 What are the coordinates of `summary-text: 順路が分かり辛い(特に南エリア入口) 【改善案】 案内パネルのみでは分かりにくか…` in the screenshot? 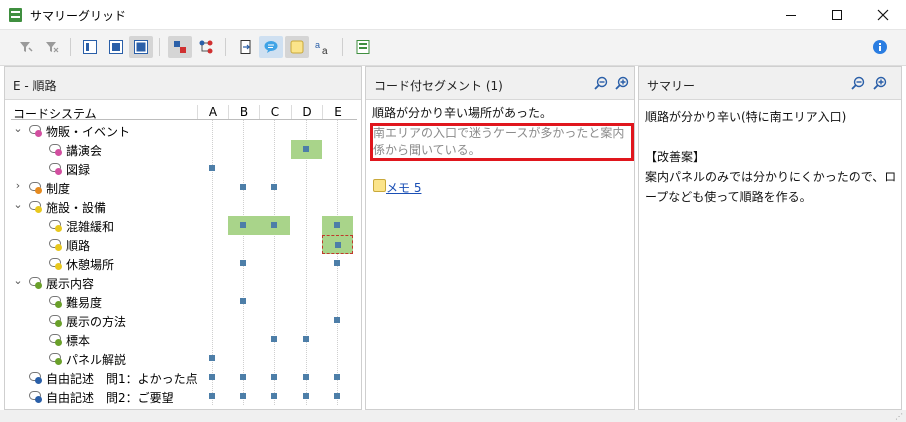 It's located at (772, 157).